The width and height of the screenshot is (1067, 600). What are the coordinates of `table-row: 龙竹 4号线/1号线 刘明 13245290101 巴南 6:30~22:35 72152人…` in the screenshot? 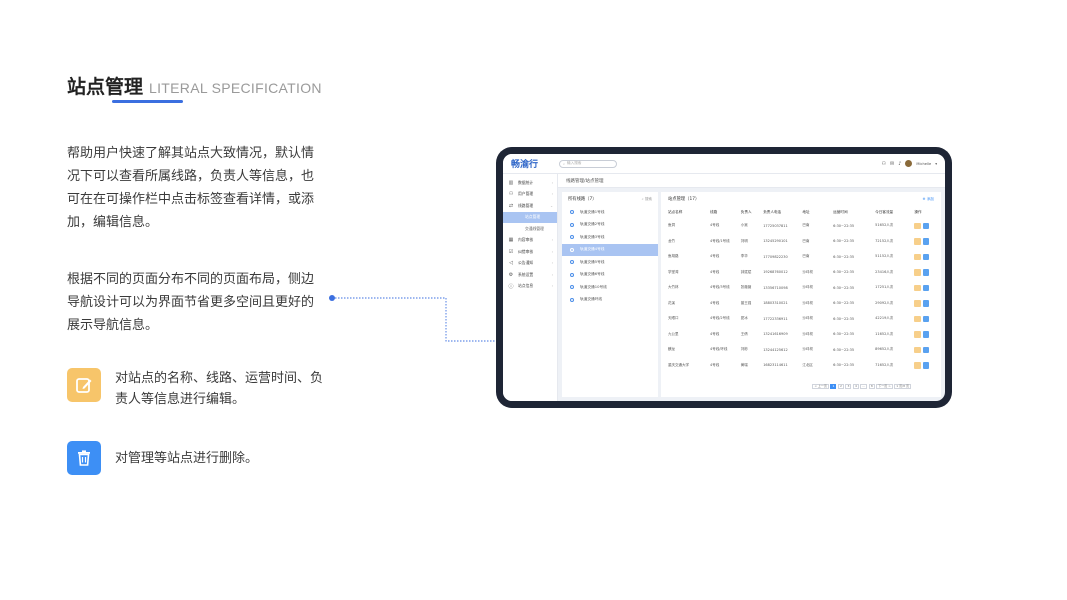 It's located at (801, 242).